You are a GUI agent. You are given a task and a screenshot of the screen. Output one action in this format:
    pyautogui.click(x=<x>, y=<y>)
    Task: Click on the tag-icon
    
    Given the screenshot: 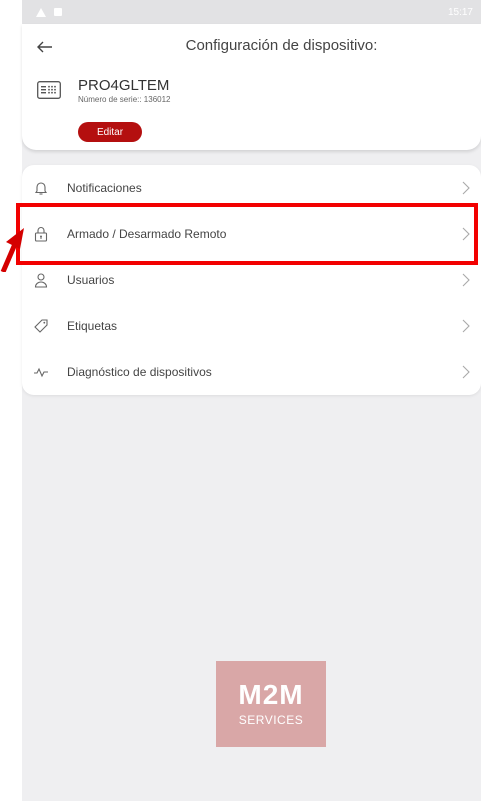 What is the action you would take?
    pyautogui.click(x=41, y=326)
    